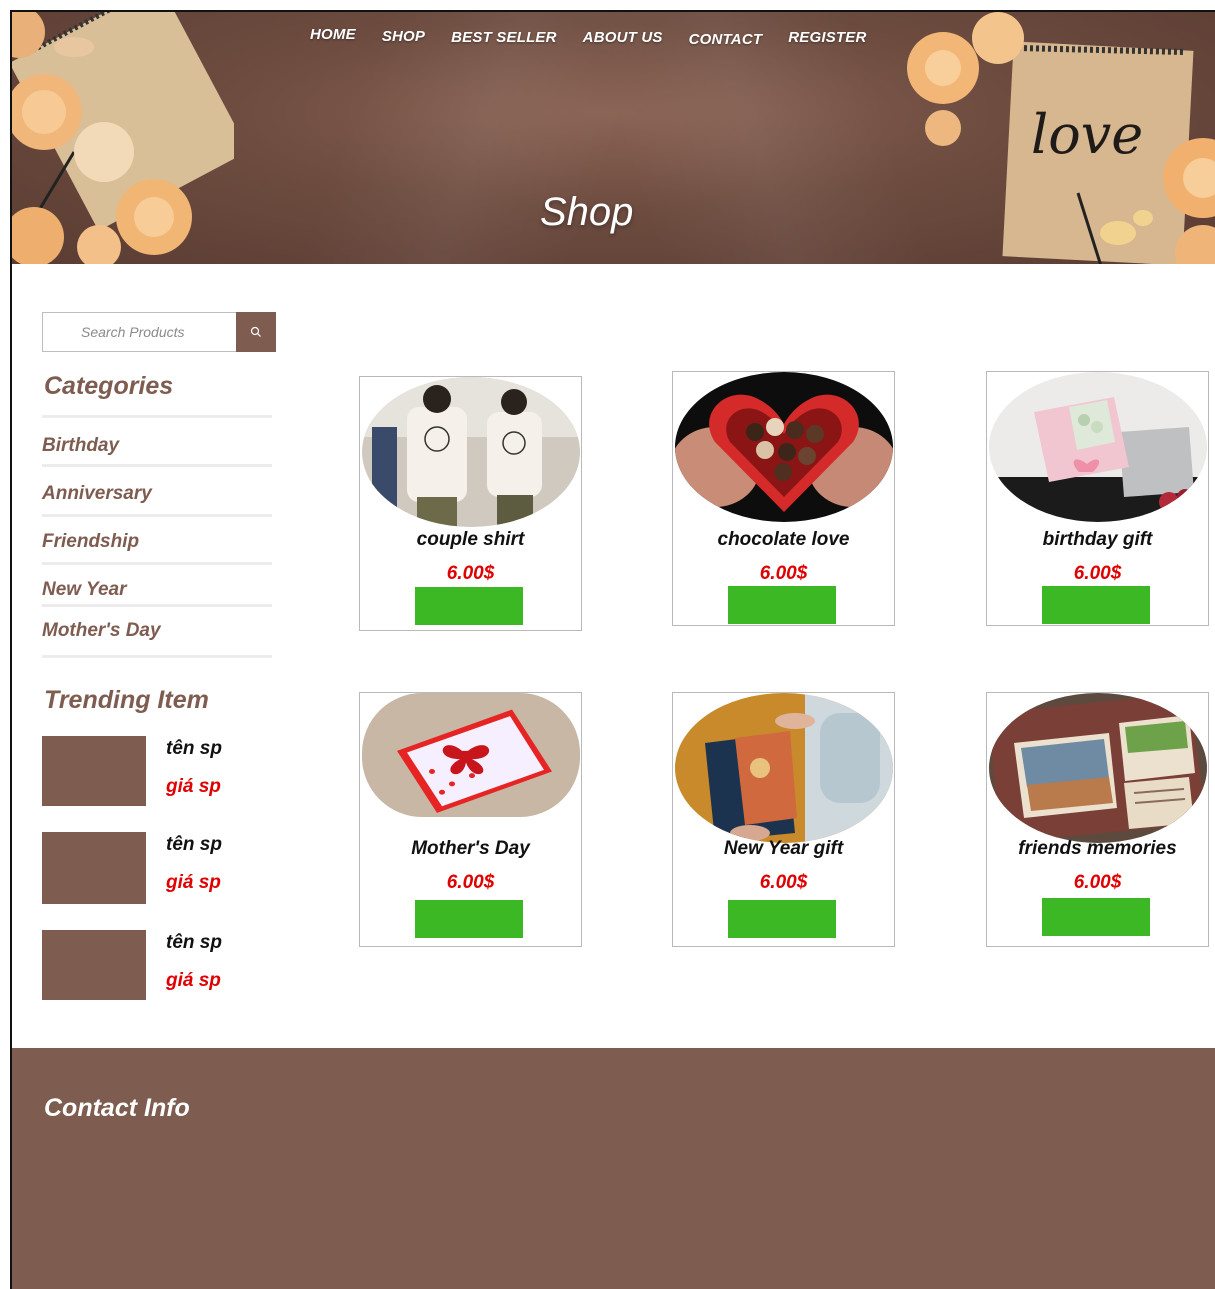  Describe the element at coordinates (403, 38) in the screenshot. I see `nav-shop: SHOP` at that location.